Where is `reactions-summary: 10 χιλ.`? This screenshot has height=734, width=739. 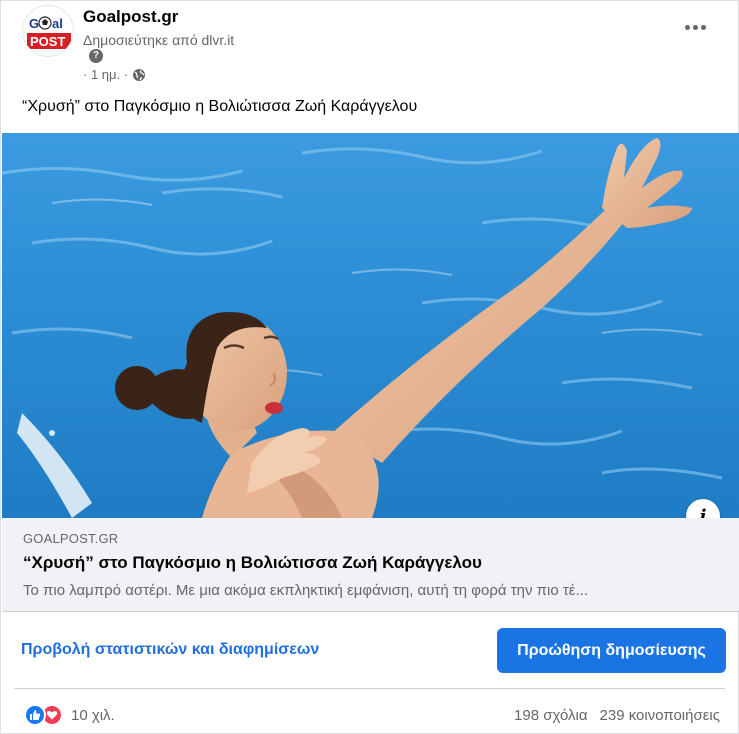 reactions-summary: 10 χιλ. is located at coordinates (69, 715).